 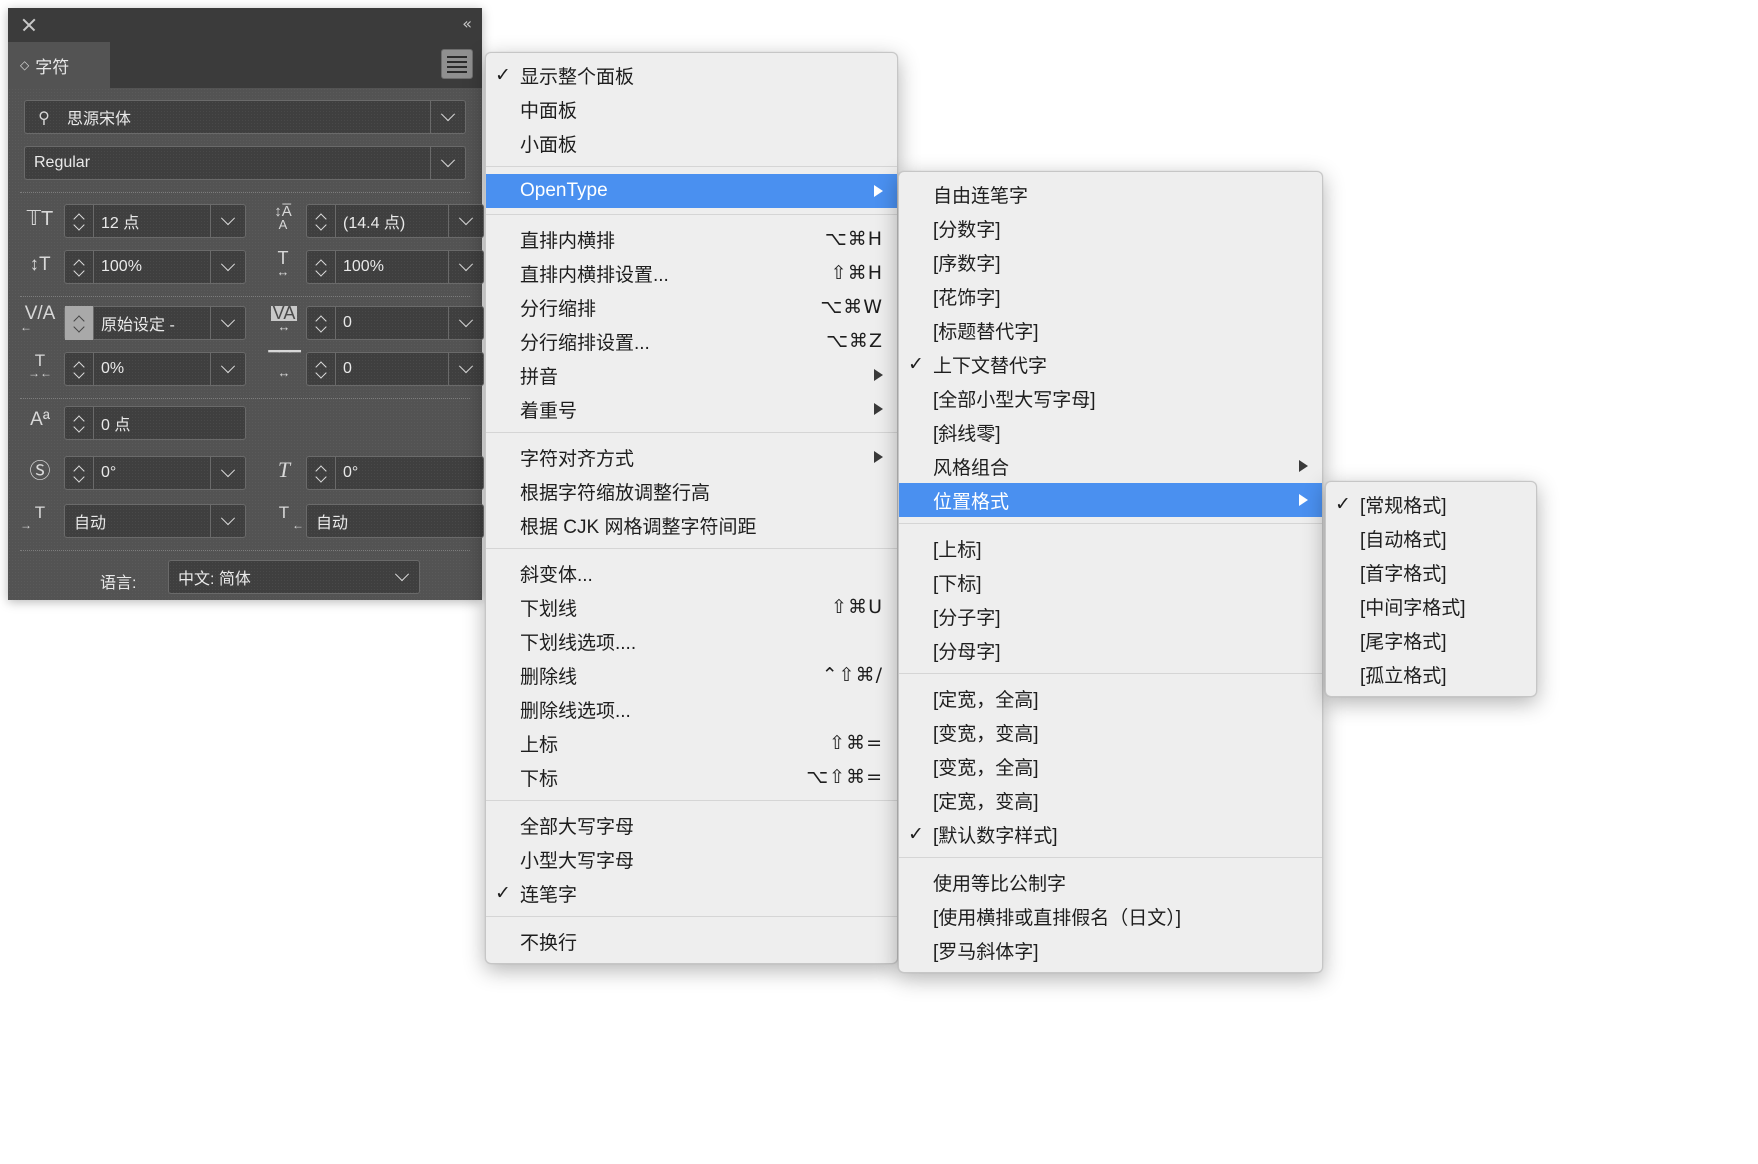 What do you see at coordinates (245, 117) in the screenshot?
I see `font-family-field: ⚲ 思源宋体` at bounding box center [245, 117].